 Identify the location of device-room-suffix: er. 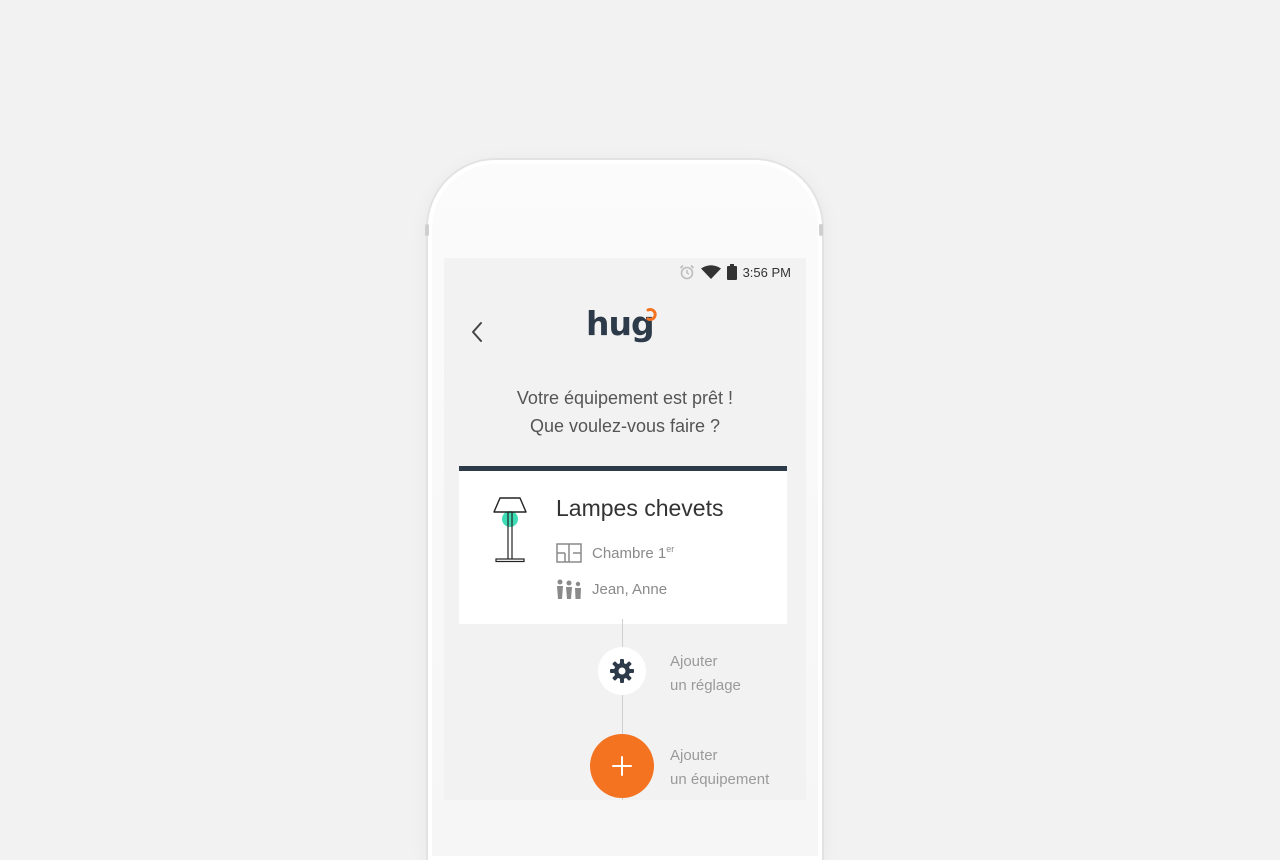
(670, 549).